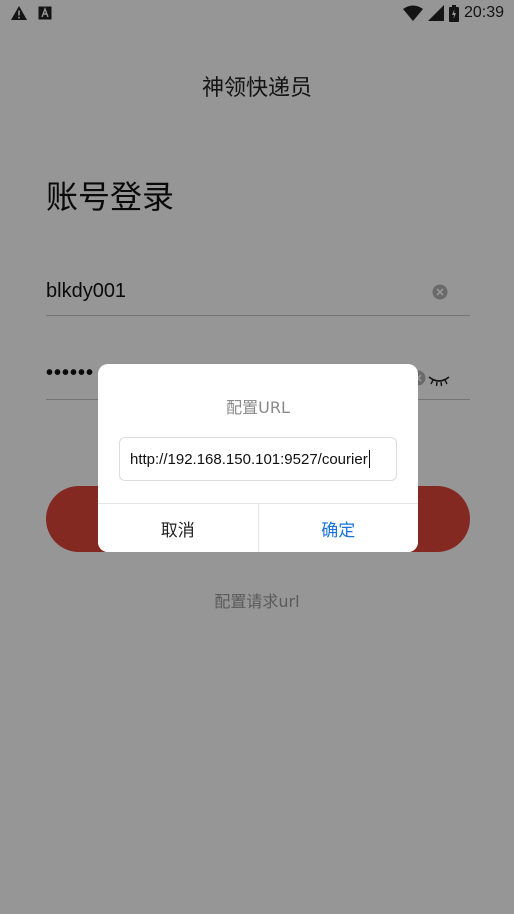 The width and height of the screenshot is (514, 914). Describe the element at coordinates (249, 459) in the screenshot. I see `url-input-value: http://192.168.150.101:9527/courier` at that location.